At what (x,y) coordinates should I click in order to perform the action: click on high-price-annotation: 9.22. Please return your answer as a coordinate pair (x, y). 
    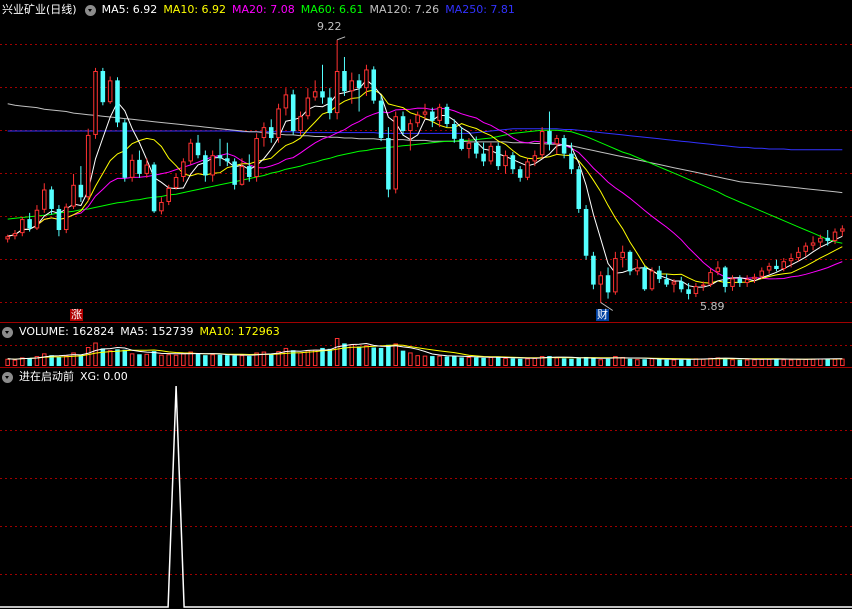
    Looking at the image, I should click on (329, 26).